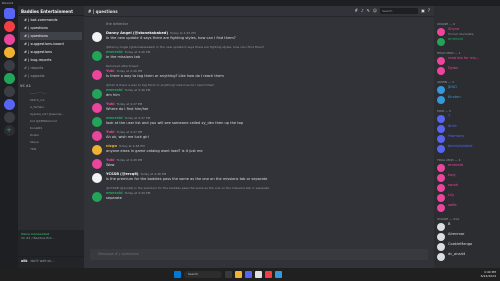 This screenshot has height=281, width=500. Describe the element at coordinates (467, 139) in the screenshot. I see `member-item: Harmony` at that location.